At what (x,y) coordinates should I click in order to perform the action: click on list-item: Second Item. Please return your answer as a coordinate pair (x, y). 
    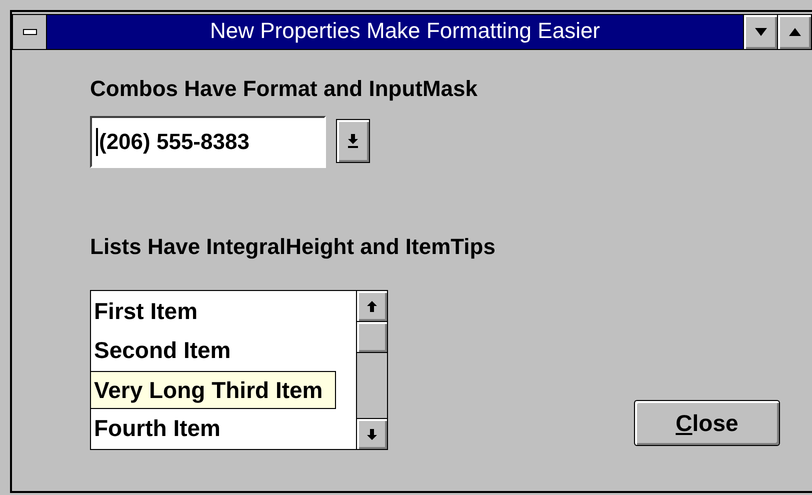
    Looking at the image, I should click on (161, 350).